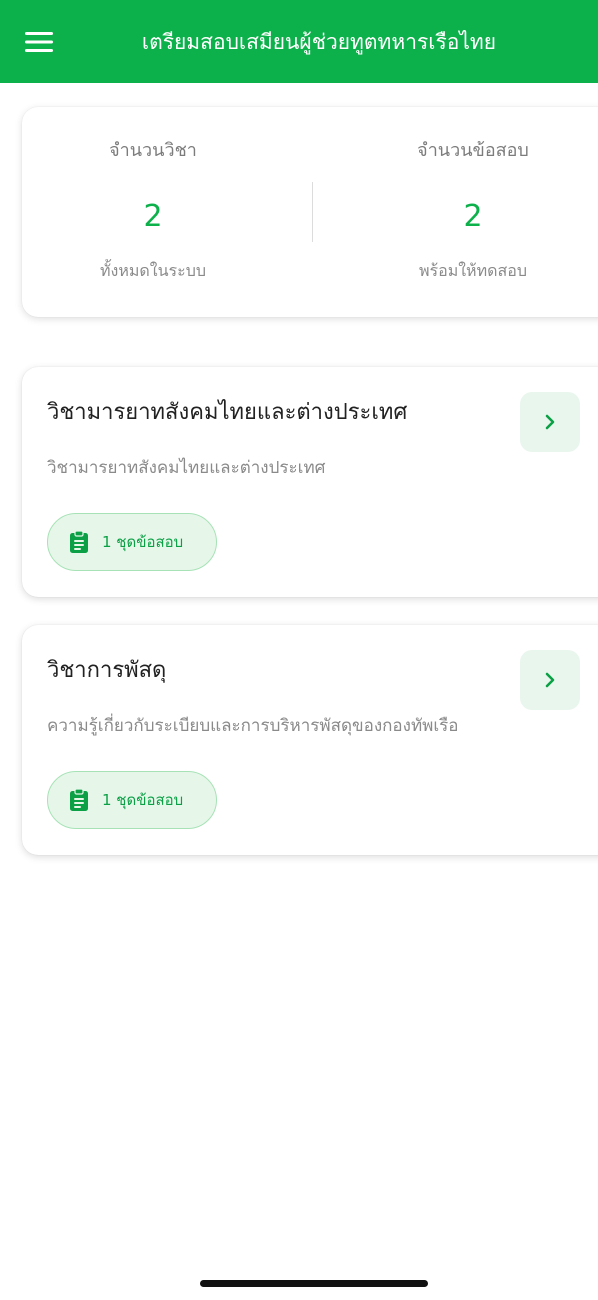 This screenshot has width=598, height=1300. I want to click on stat-subjects-caption: ทั้งหมดในระบบ, so click(153, 270).